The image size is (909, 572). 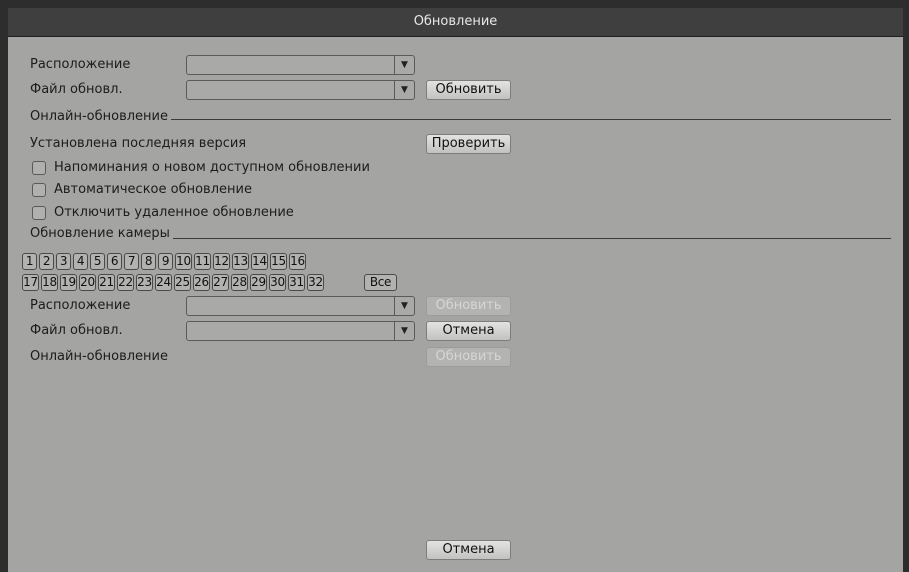 What do you see at coordinates (174, 212) in the screenshot?
I see `disable-remote-update-label: Отключить удаленное обновление` at bounding box center [174, 212].